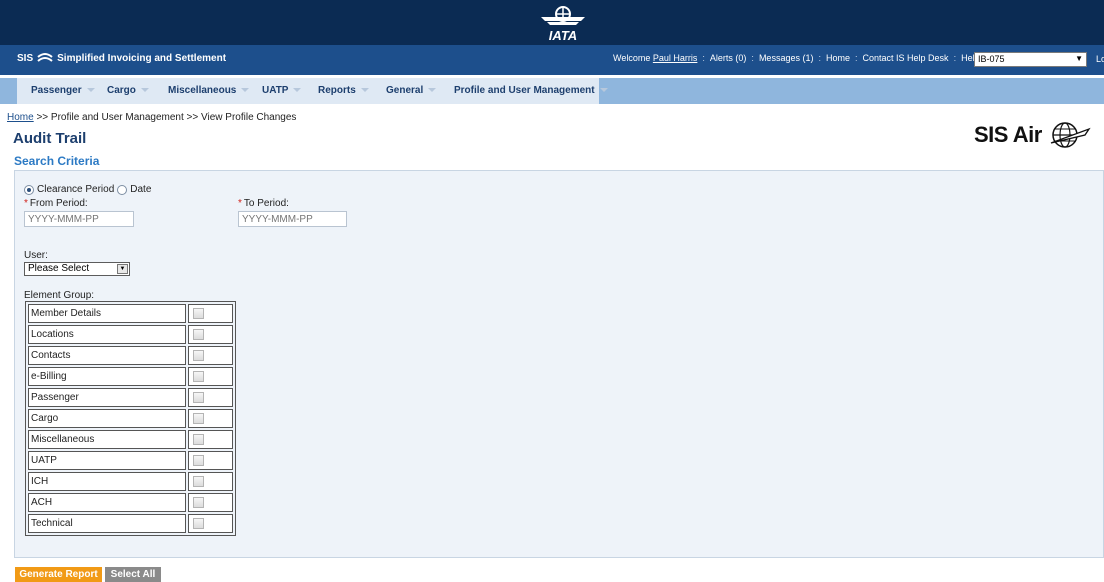  I want to click on menu-general: General, so click(411, 91).